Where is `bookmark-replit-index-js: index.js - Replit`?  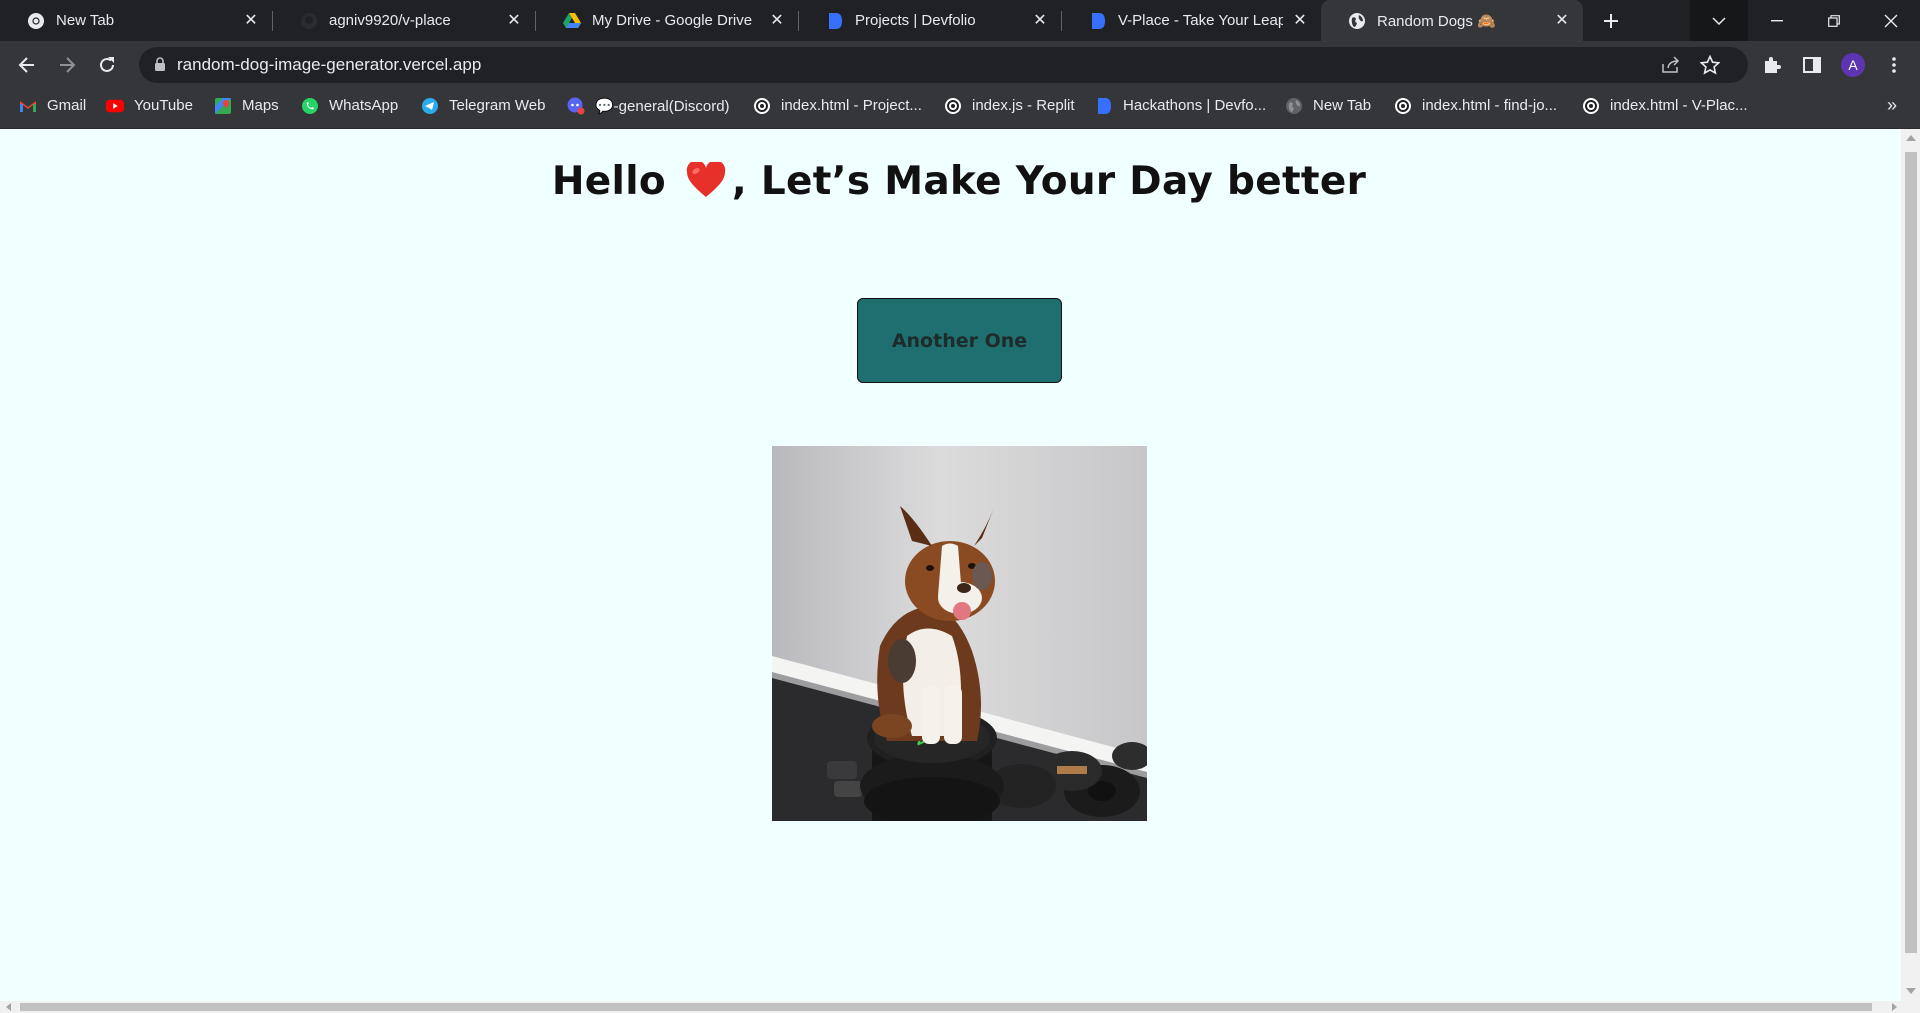
bookmark-replit-index-js: index.js - Replit is located at coordinates (1009, 105).